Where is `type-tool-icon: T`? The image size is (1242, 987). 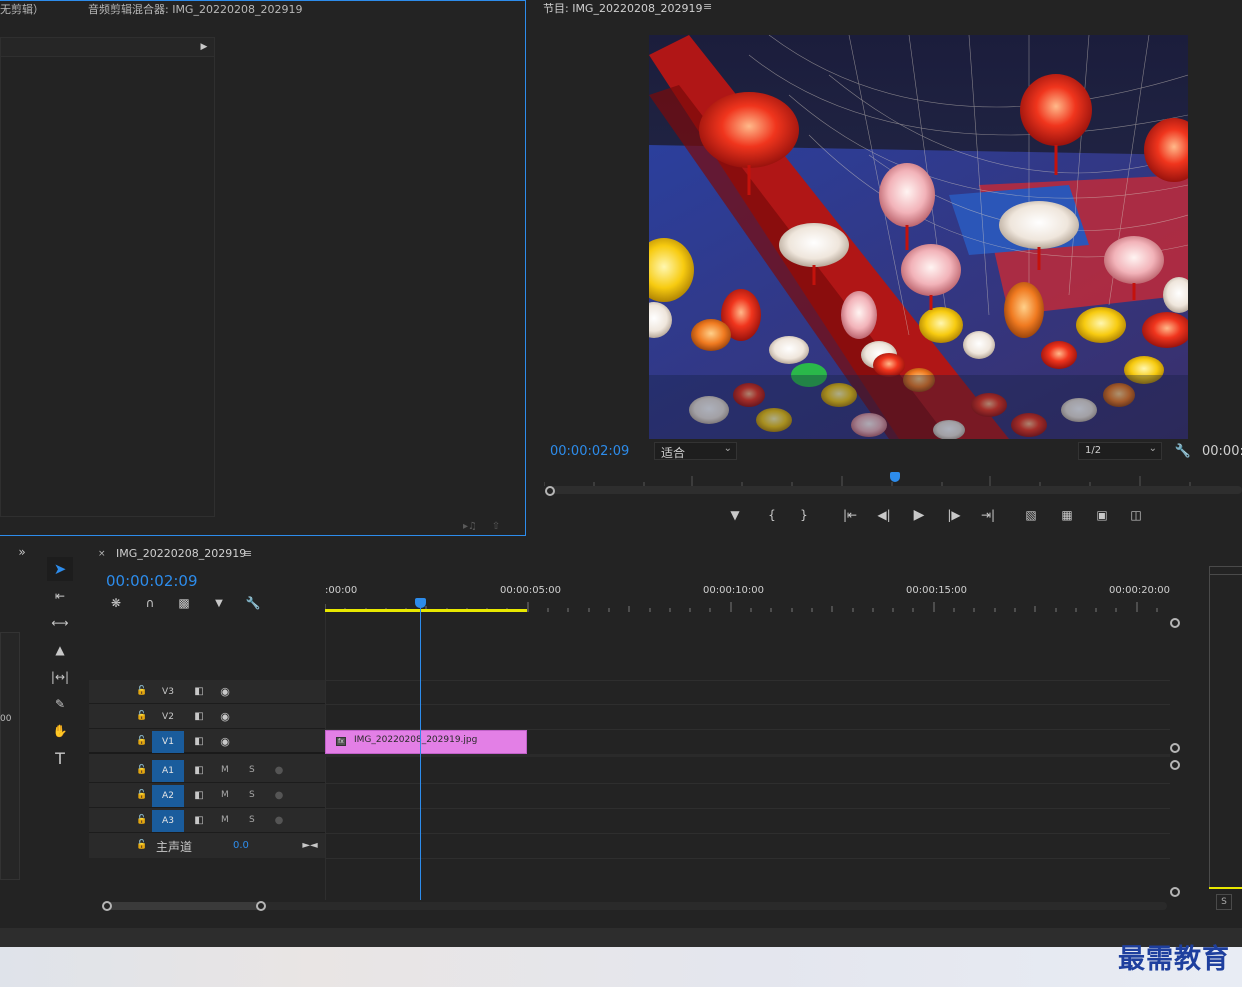
type-tool-icon: T is located at coordinates (60, 758).